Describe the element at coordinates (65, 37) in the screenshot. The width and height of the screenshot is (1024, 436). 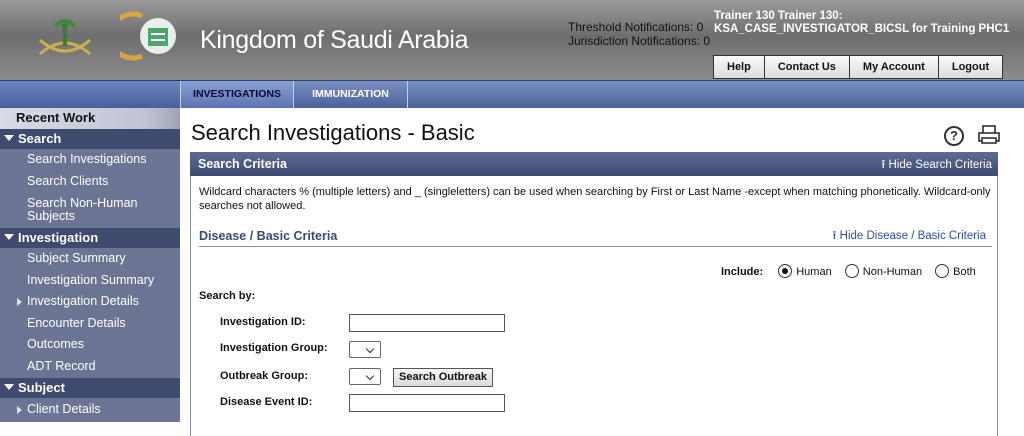
I see `saudi-emblem-icon` at that location.